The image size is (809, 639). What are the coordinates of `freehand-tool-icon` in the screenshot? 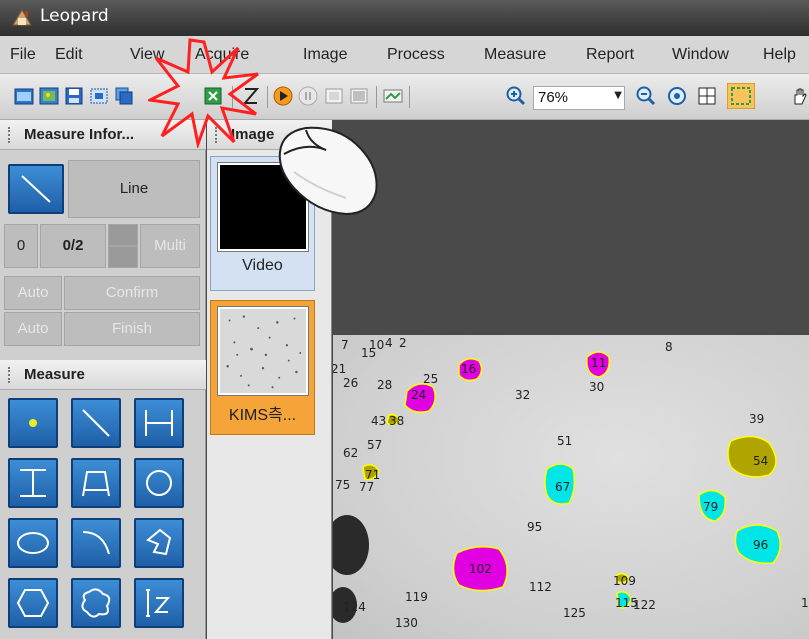 It's located at (96, 603).